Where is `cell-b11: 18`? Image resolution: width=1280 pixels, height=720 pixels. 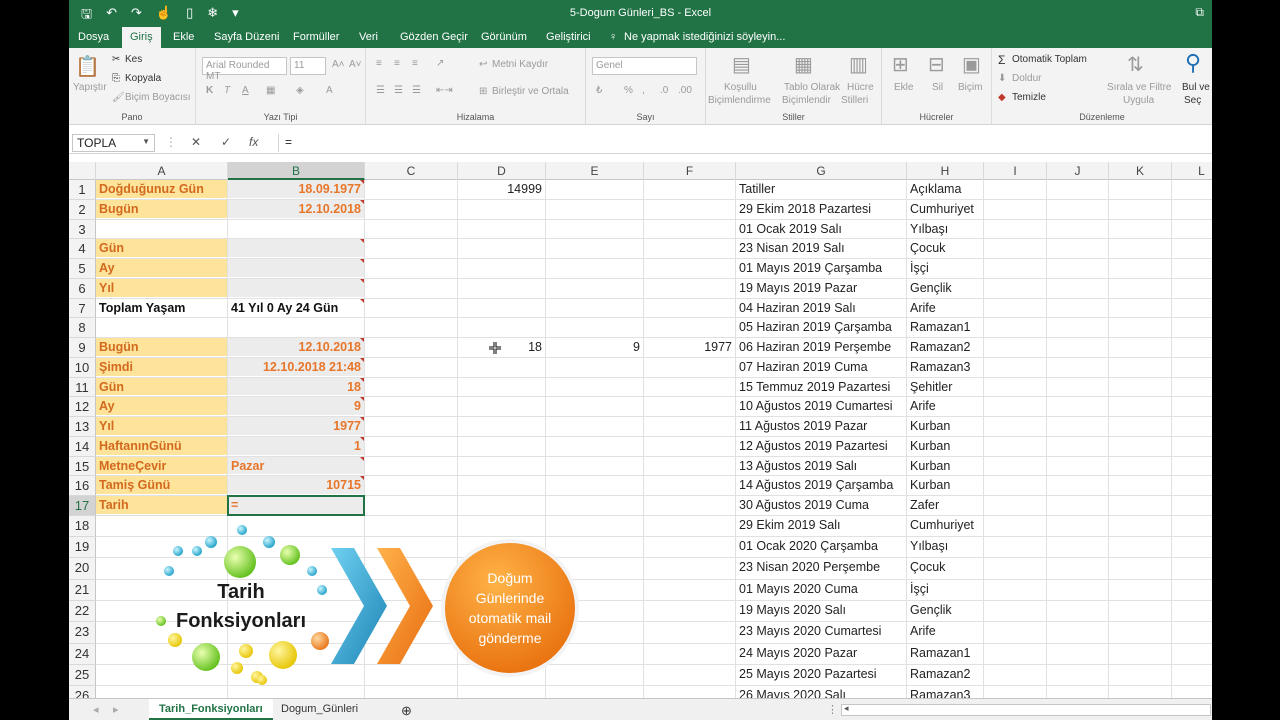
cell-b11: 18 is located at coordinates (296, 387).